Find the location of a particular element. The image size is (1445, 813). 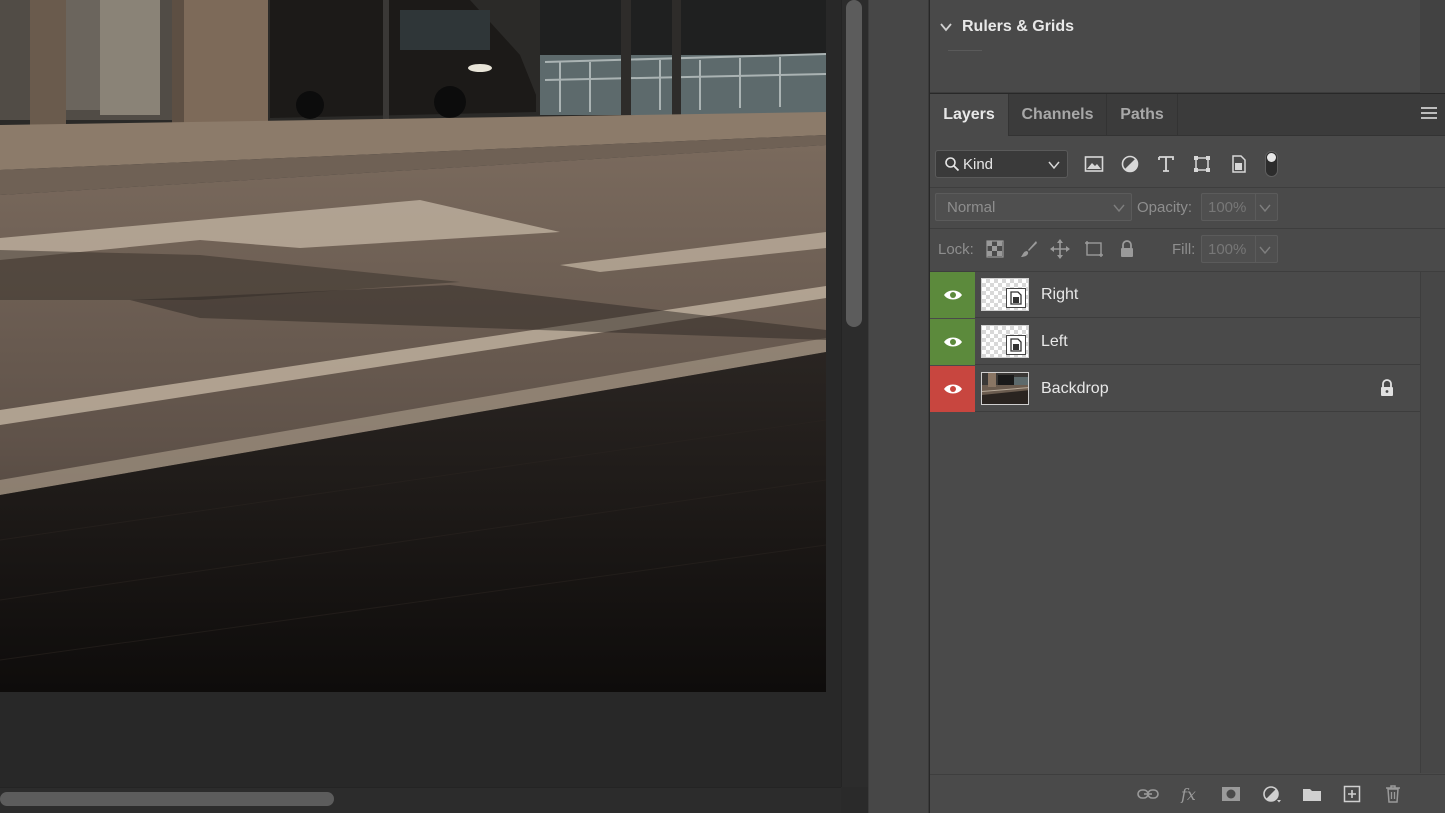

layer-filter-row: Kind is located at coordinates (1187, 164).